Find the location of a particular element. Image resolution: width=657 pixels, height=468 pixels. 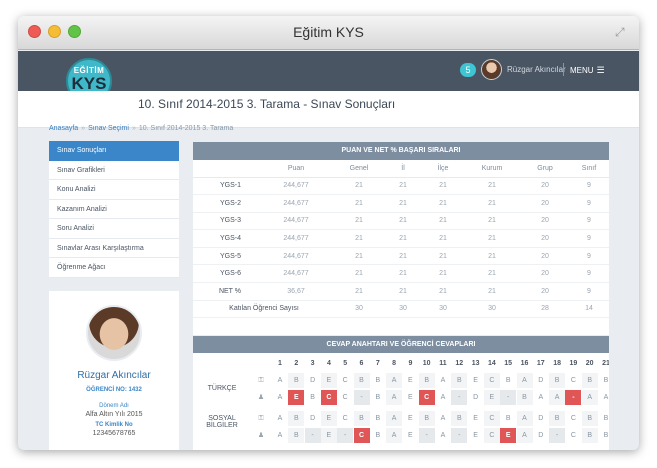

sidebar-item-question-analysis: Soru Analizi is located at coordinates (114, 229).